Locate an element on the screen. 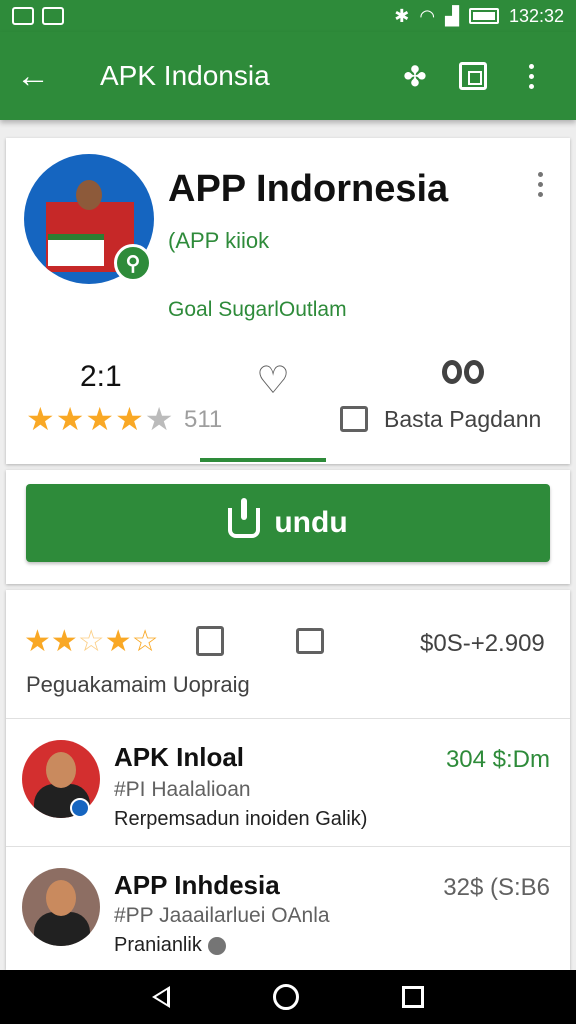 Image resolution: width=576 pixels, height=1024 pixels. list-item-price: 304 $:Dm is located at coordinates (497, 759).